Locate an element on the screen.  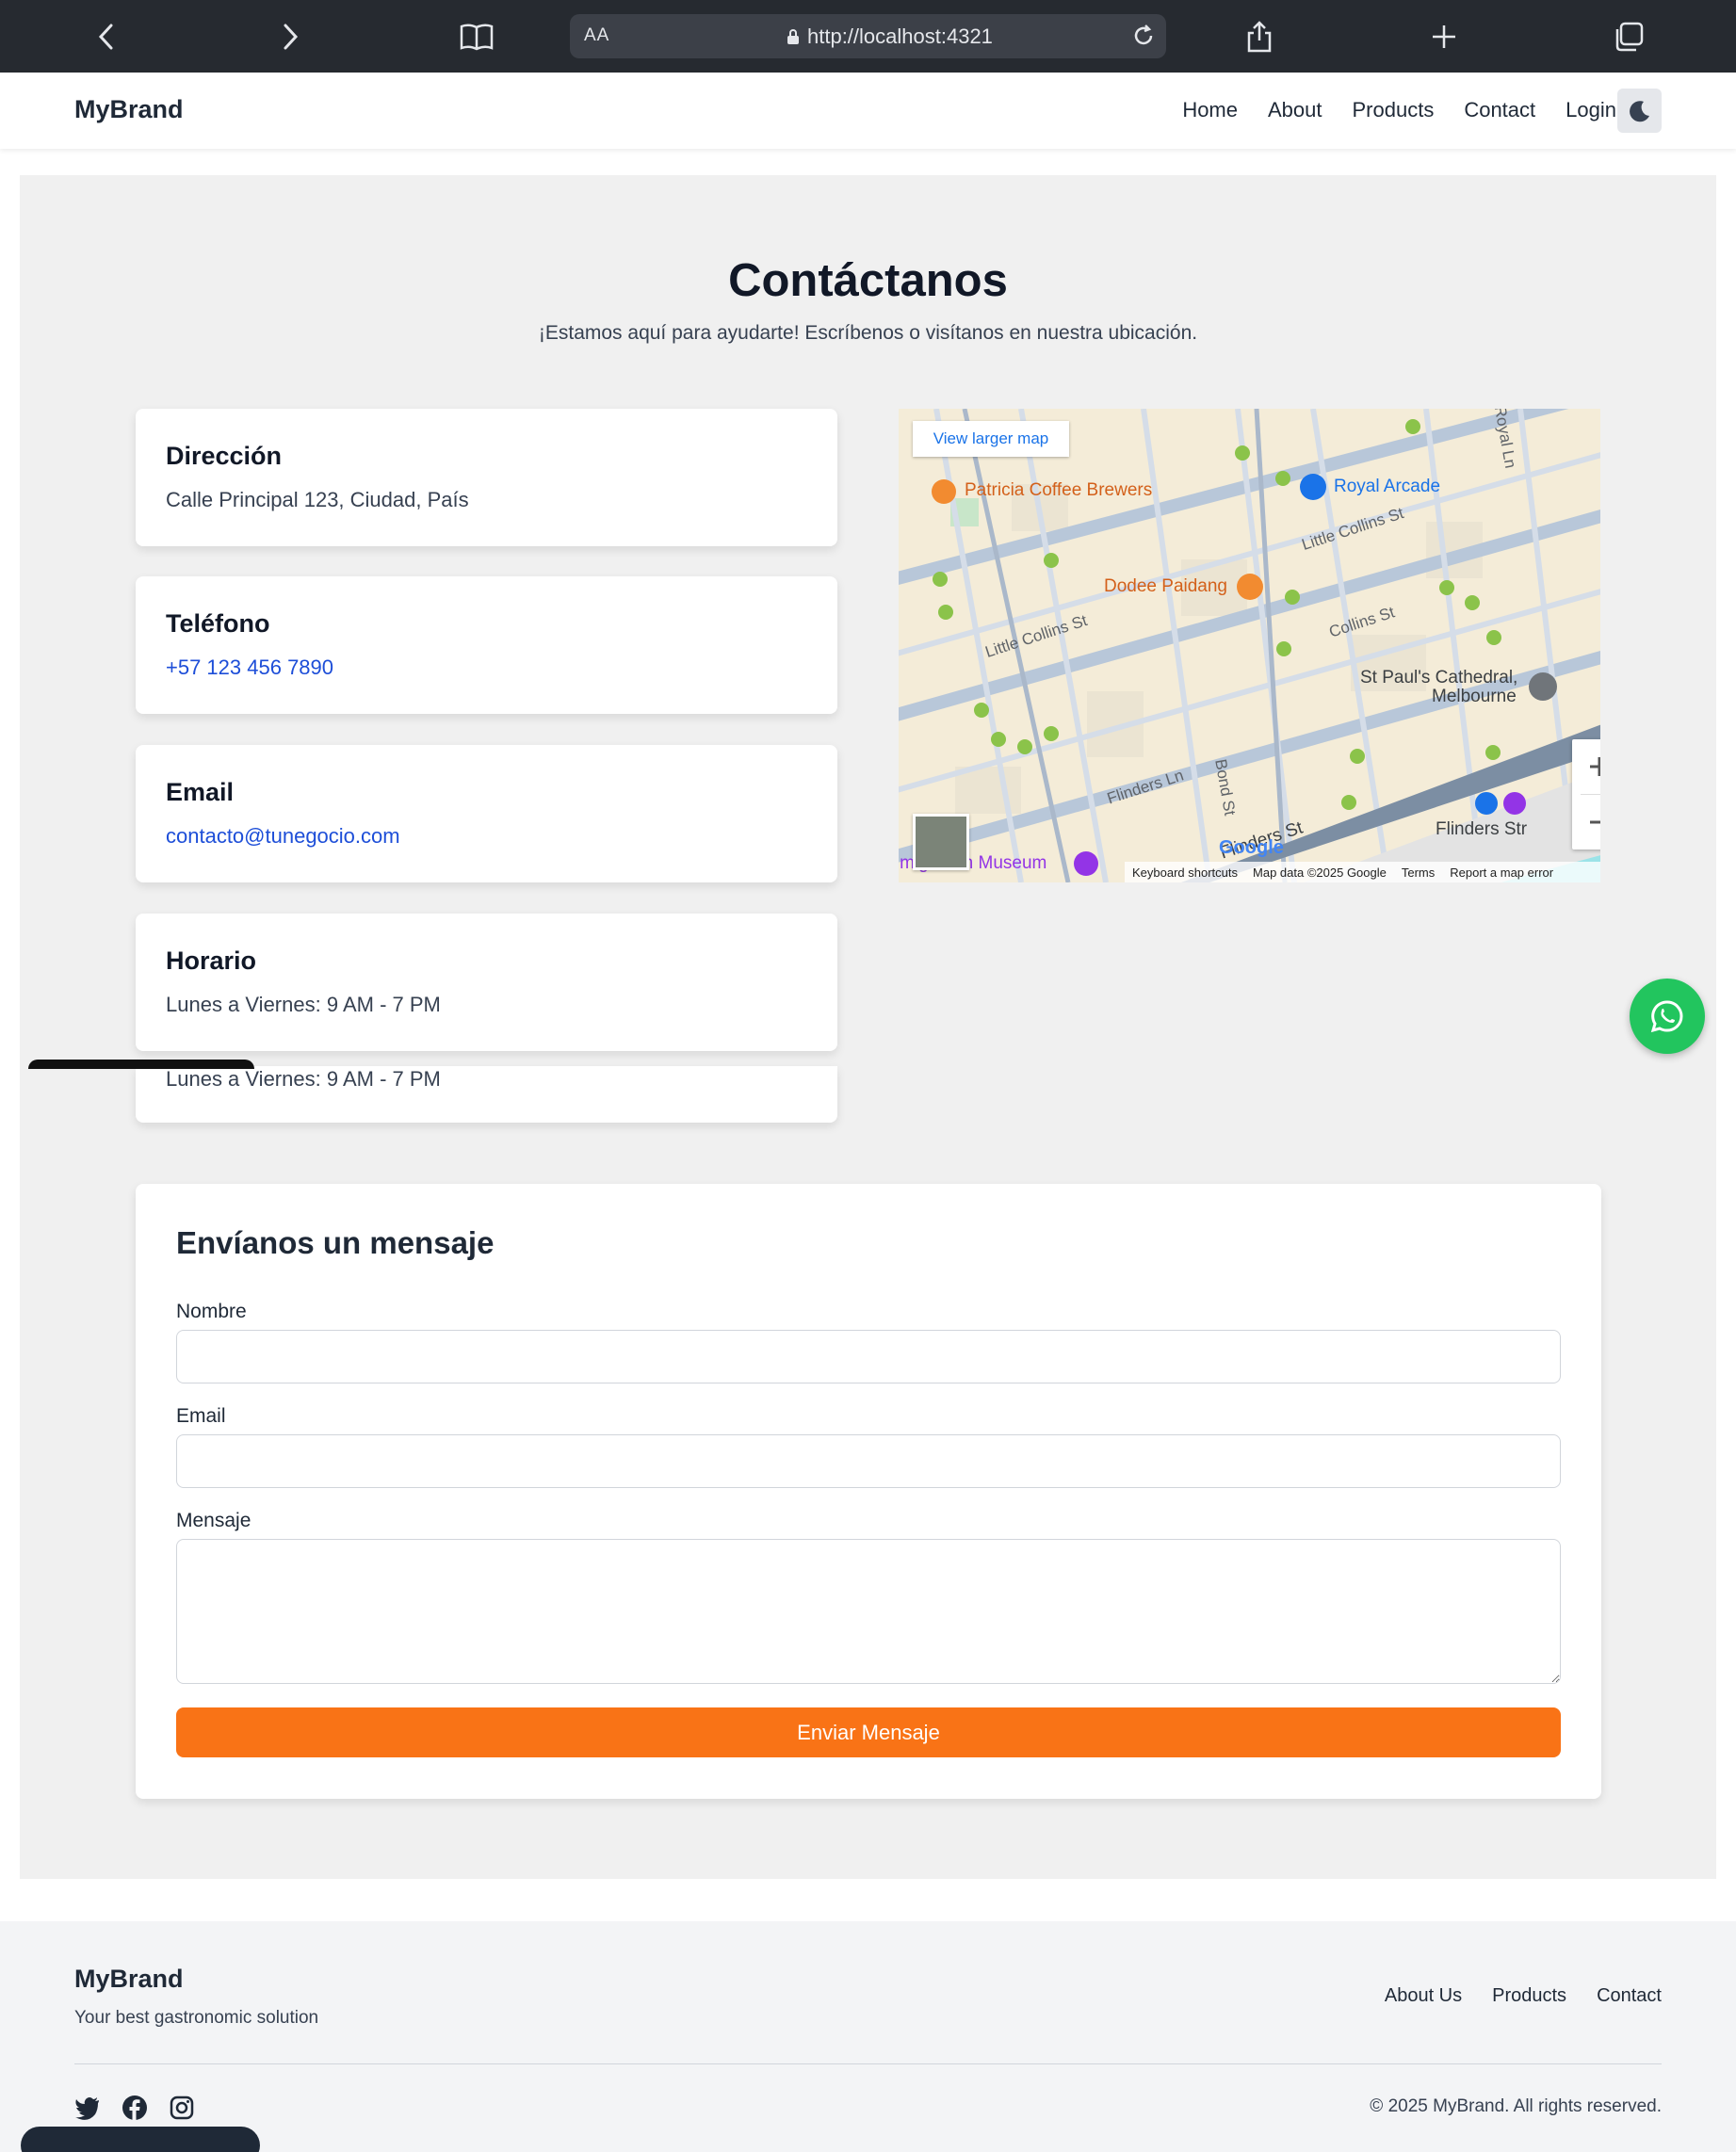
hours-card-duplicate: Lunes a Viernes: 9 AM - 7 PM is located at coordinates (486, 1094).